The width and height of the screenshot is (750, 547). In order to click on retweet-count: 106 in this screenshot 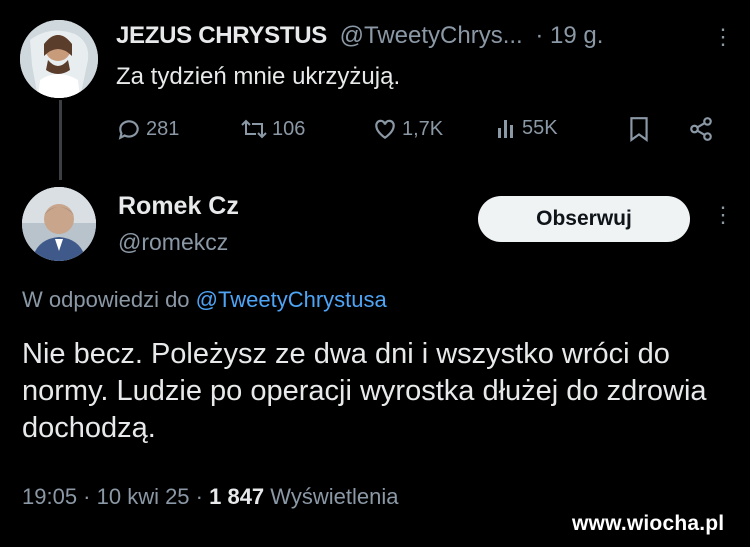, I will do `click(289, 128)`.